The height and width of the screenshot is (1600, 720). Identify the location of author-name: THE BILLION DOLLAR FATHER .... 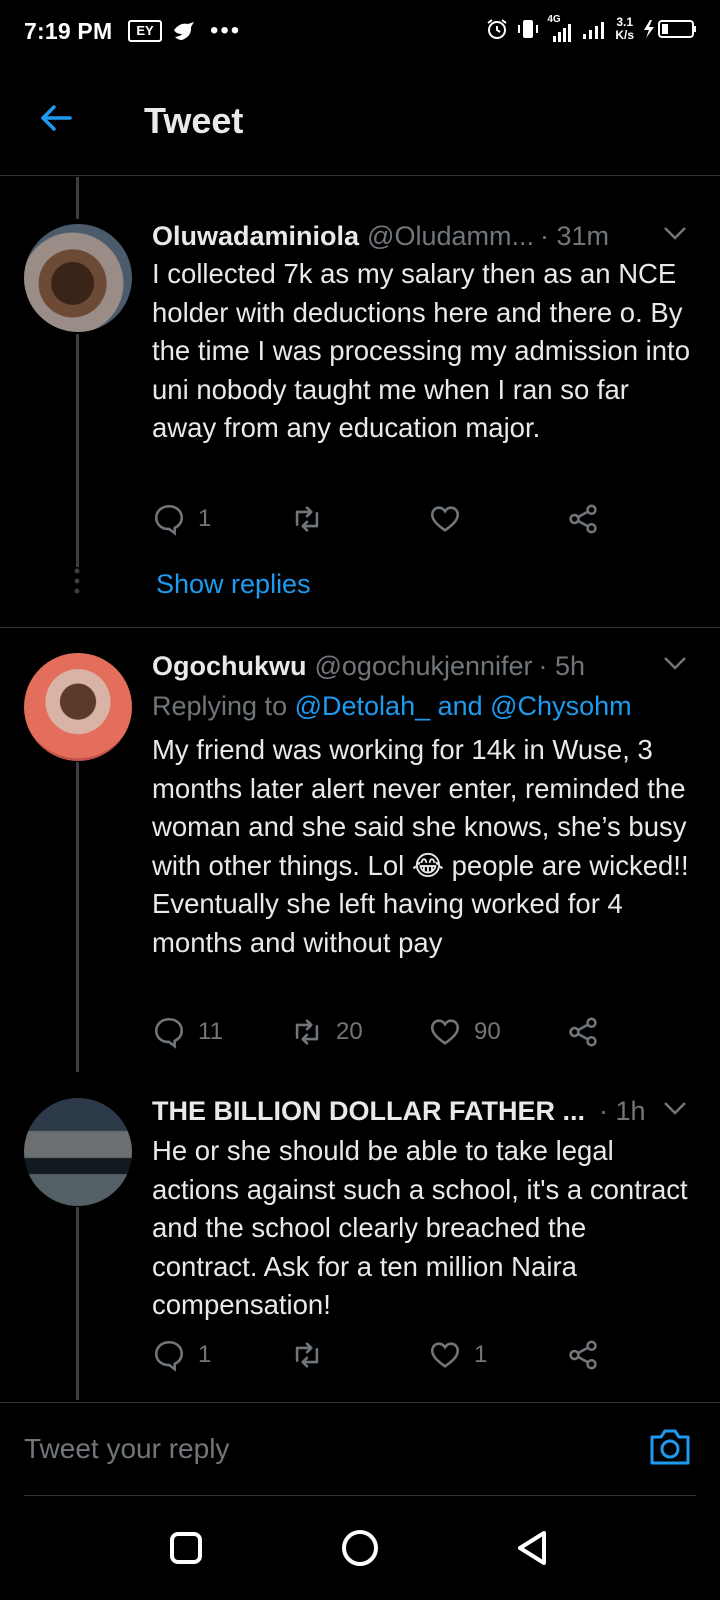
(368, 1111).